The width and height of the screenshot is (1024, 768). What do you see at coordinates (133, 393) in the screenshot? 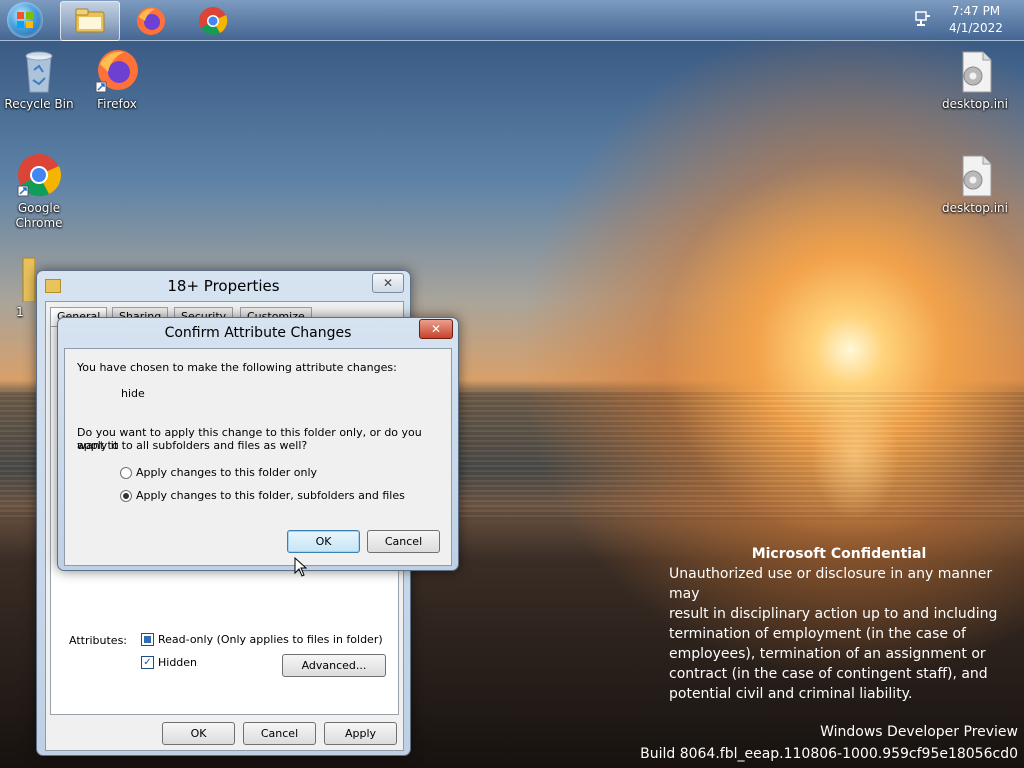
I see `change-value: hide` at bounding box center [133, 393].